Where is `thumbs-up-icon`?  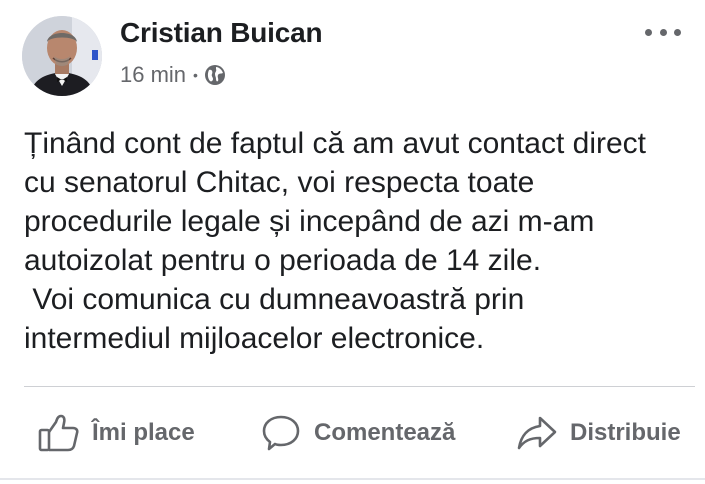 thumbs-up-icon is located at coordinates (58, 433).